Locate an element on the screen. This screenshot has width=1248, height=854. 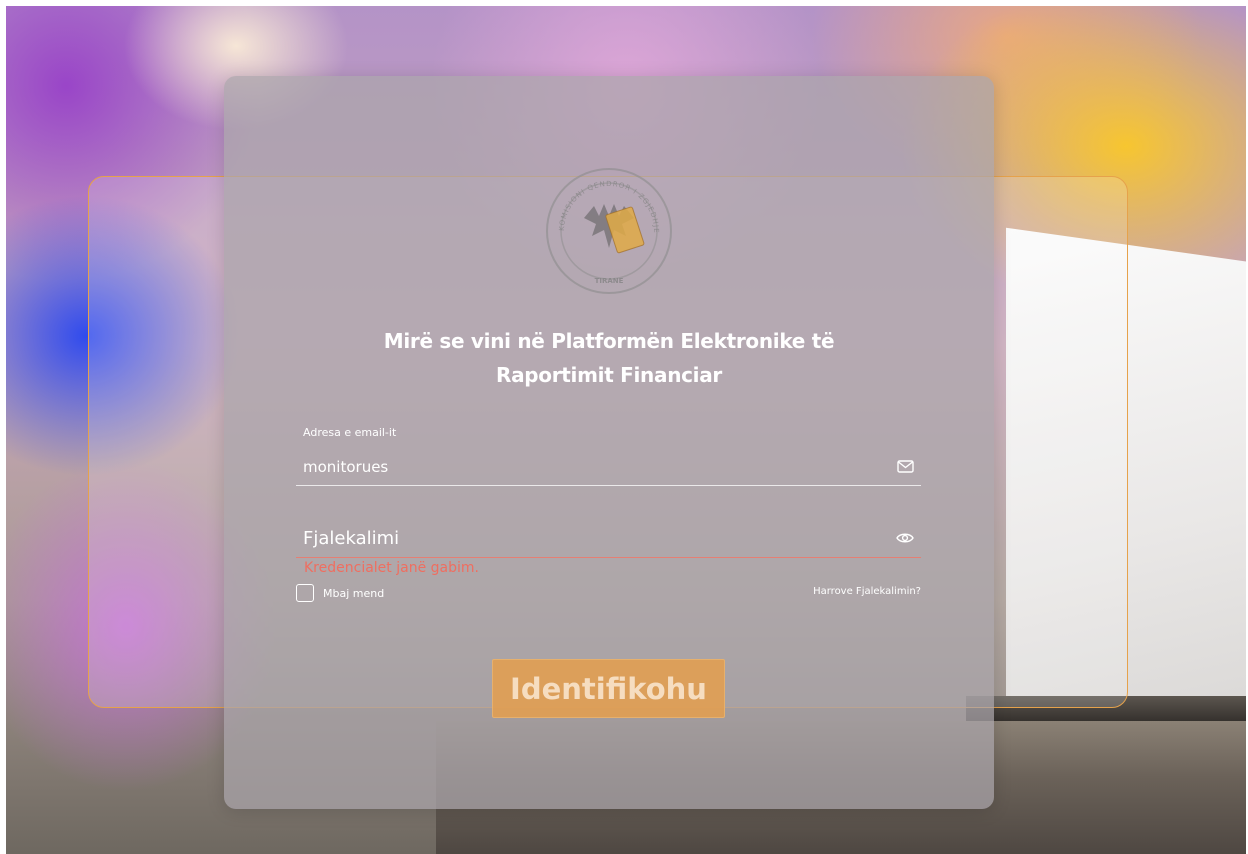
password-field is located at coordinates (608, 539).